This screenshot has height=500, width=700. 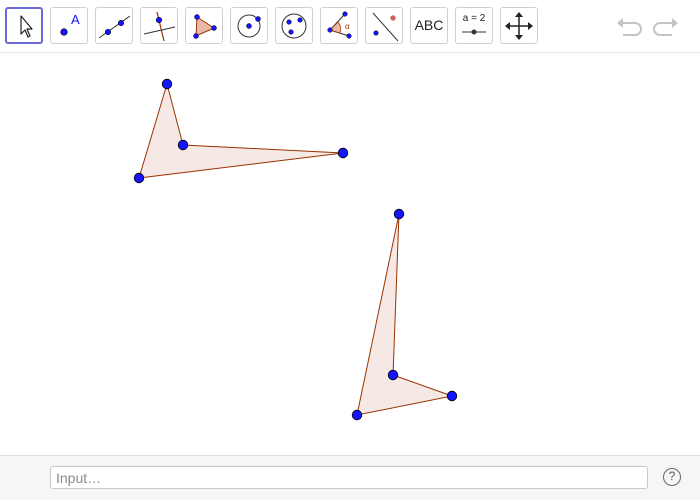 I want to click on redo-icon, so click(x=665, y=27).